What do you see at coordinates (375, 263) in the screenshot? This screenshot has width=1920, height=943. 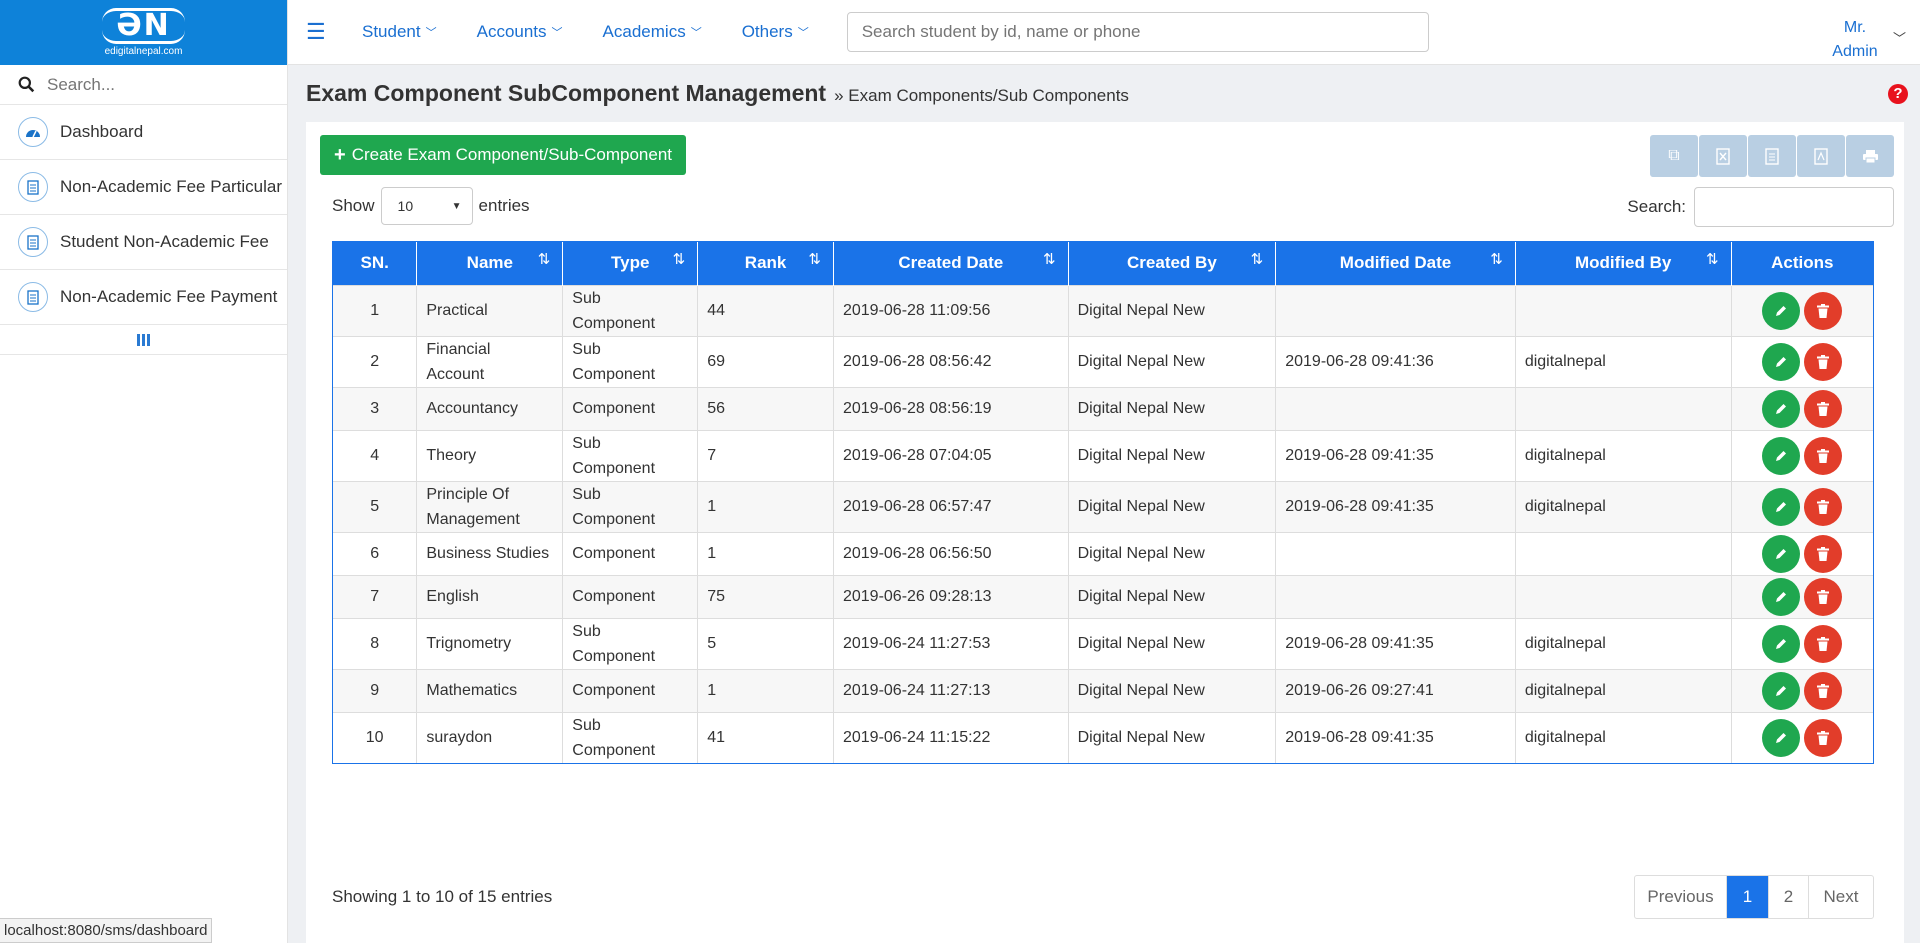 I see `header-sn: SN.` at bounding box center [375, 263].